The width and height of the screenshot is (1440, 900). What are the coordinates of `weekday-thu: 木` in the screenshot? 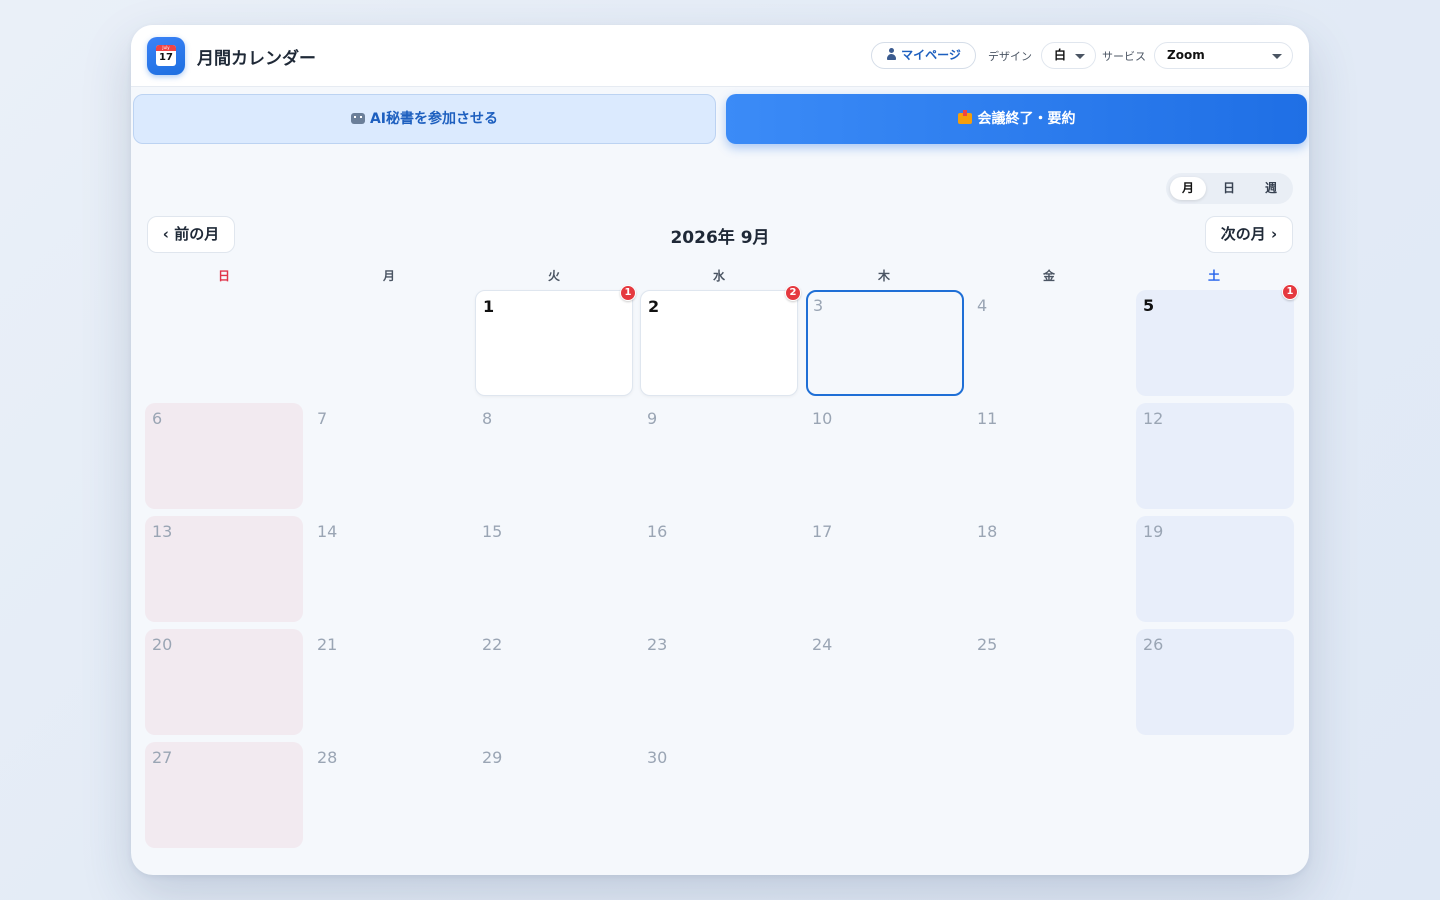 It's located at (883, 276).